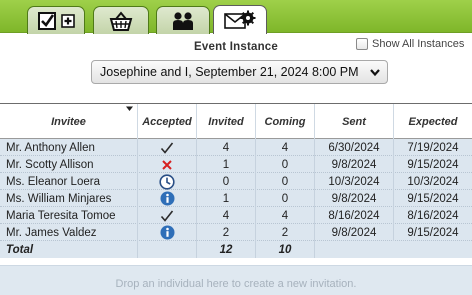 Image resolution: width=472 pixels, height=295 pixels. I want to click on name-cell: Mr. Anthony Allen, so click(69, 147).